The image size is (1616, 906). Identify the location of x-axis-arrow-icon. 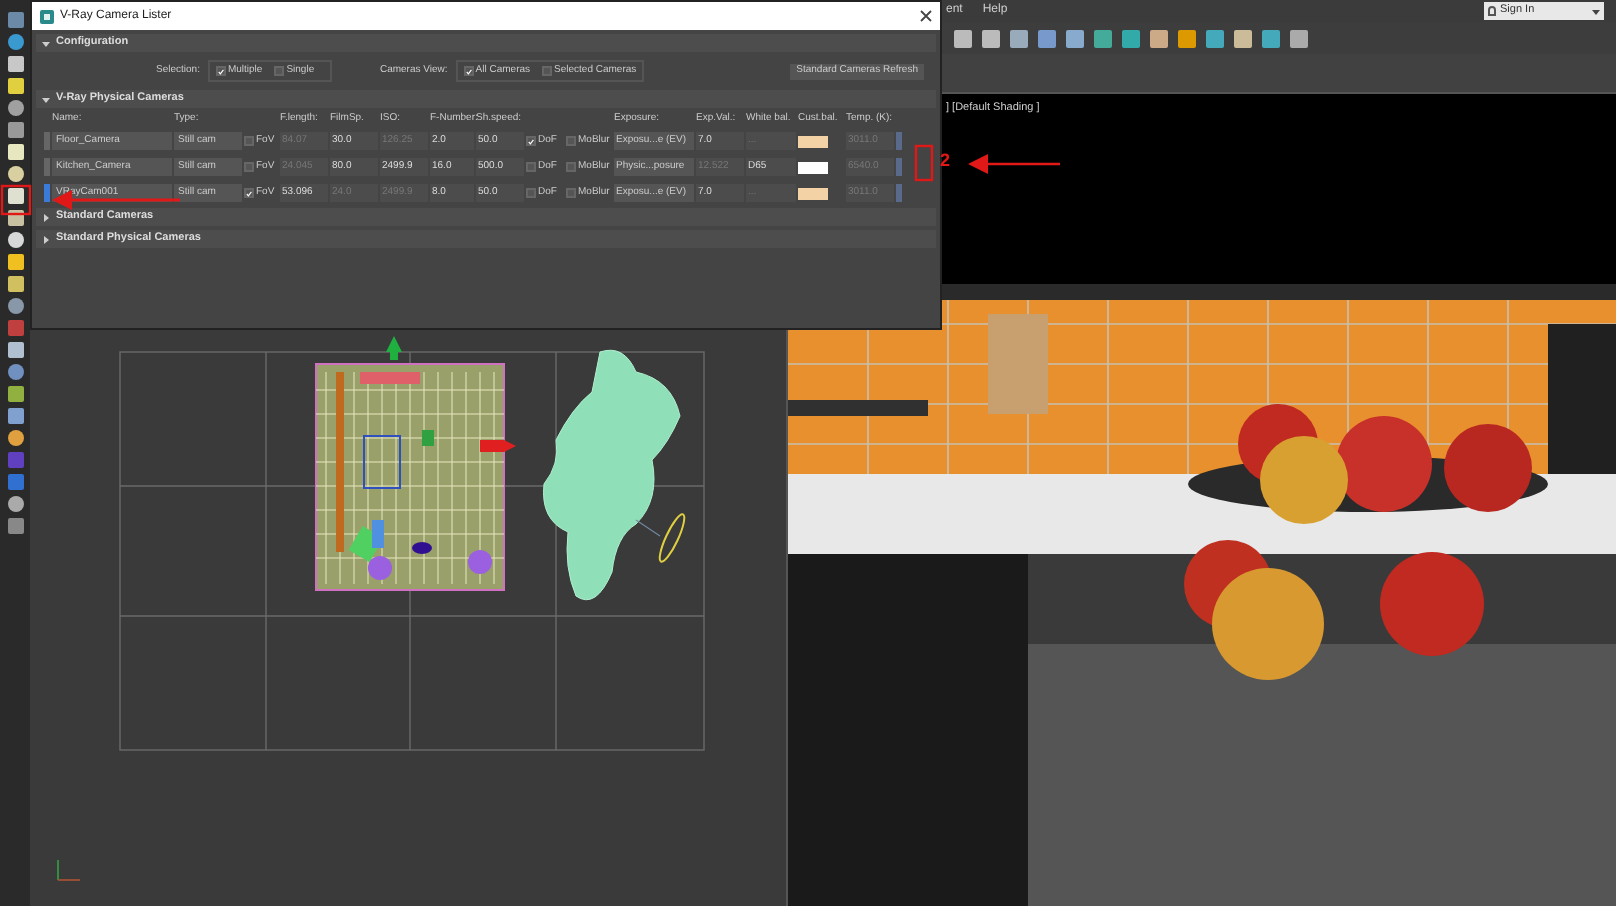
(498, 446).